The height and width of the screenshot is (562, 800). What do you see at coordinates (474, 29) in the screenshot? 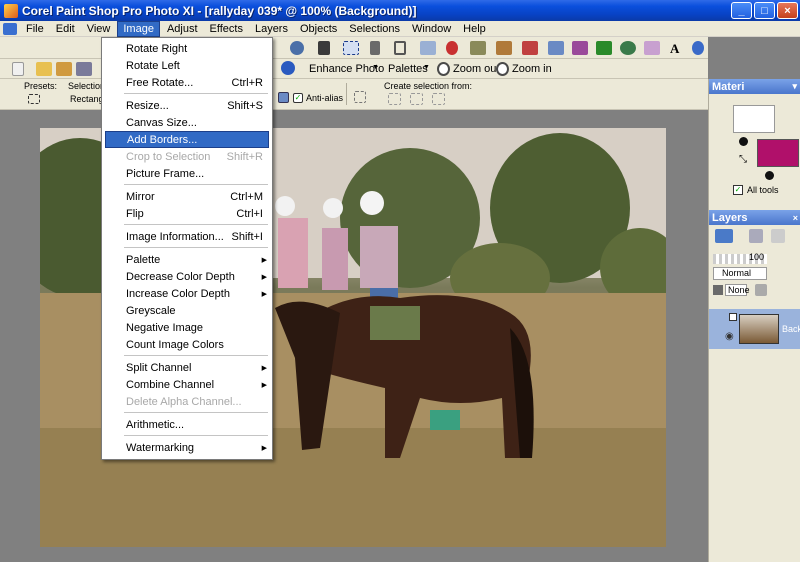
I see `menu-help: Help` at bounding box center [474, 29].